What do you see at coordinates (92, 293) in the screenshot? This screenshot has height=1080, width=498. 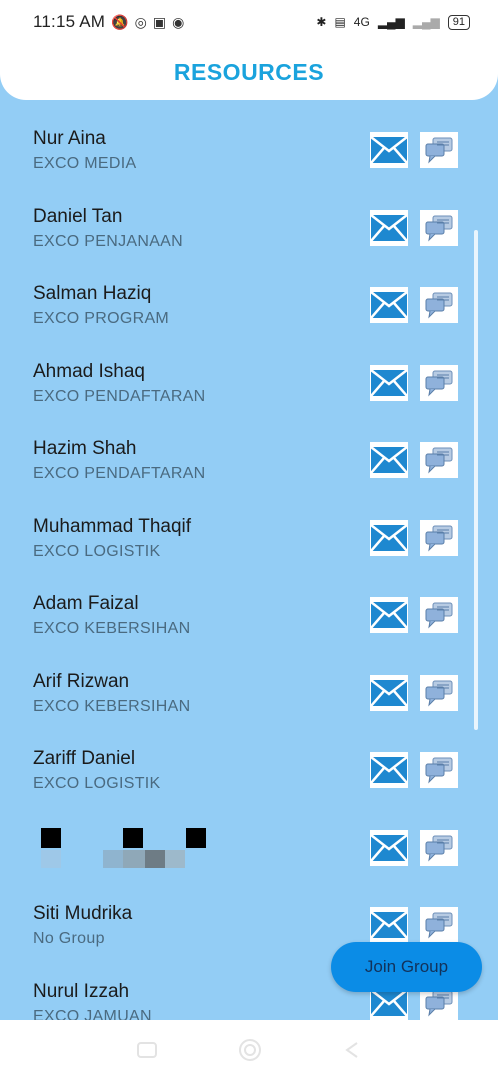 I see `contact-name: Salman Haziq` at bounding box center [92, 293].